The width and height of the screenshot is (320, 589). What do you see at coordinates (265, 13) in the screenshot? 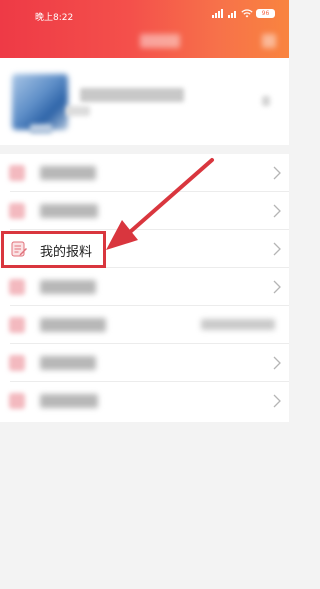
I see `battery-icon: 96` at bounding box center [265, 13].